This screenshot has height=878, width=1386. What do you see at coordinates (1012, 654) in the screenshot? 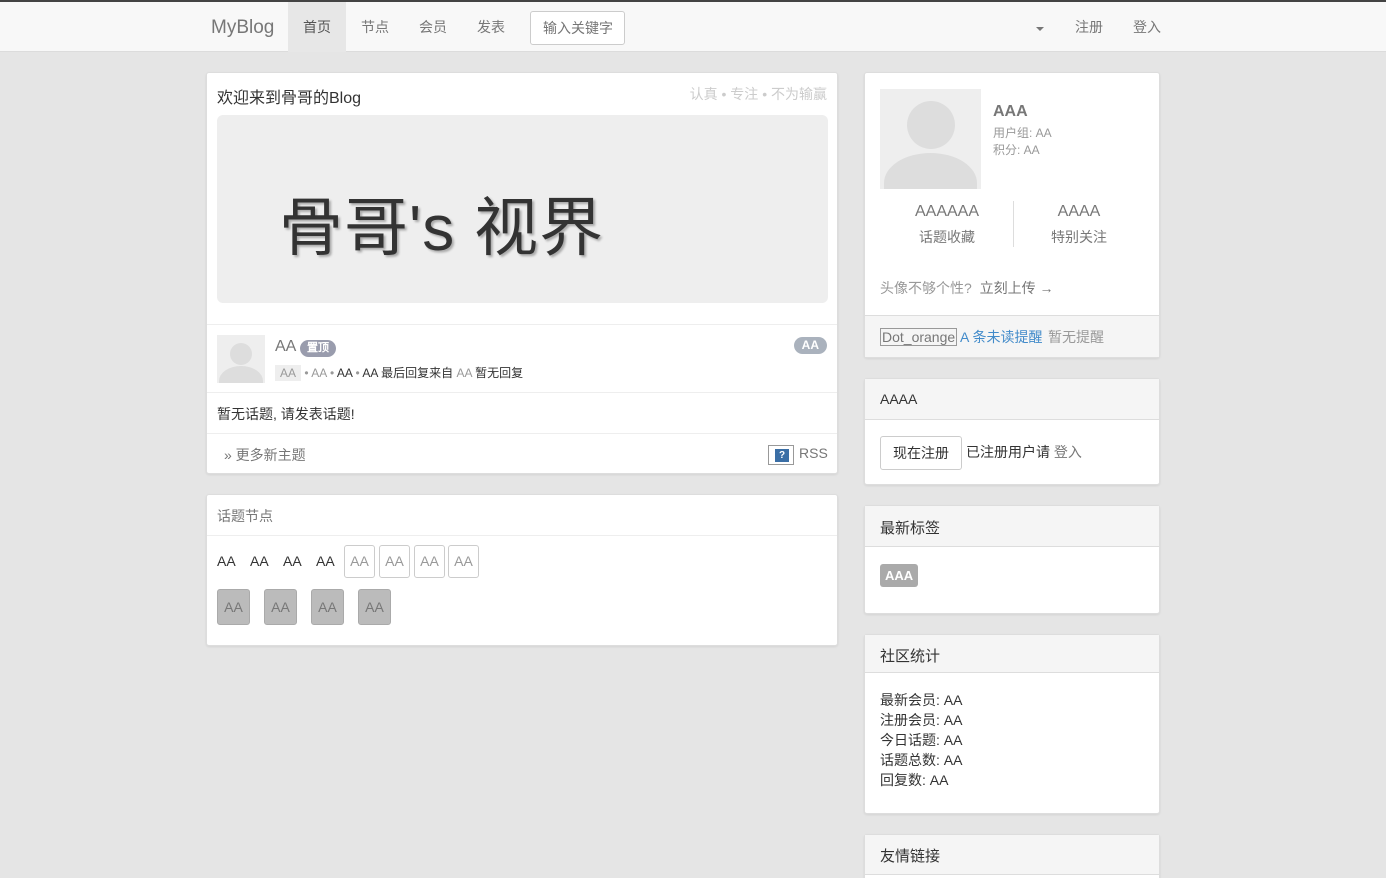
I see `panel-header: 社区统计` at bounding box center [1012, 654].